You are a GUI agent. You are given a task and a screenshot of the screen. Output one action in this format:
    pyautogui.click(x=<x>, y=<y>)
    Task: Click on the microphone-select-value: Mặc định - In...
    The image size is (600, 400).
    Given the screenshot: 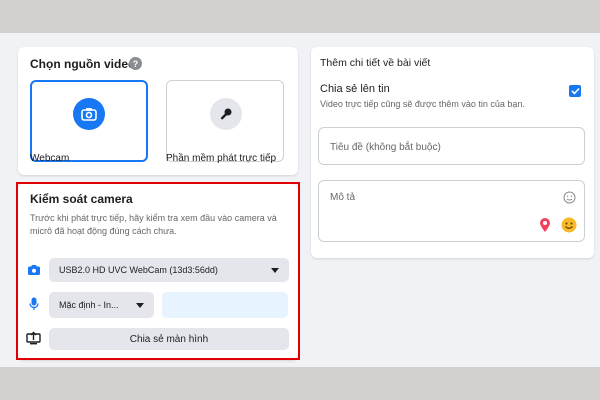 What is the action you would take?
    pyautogui.click(x=89, y=305)
    